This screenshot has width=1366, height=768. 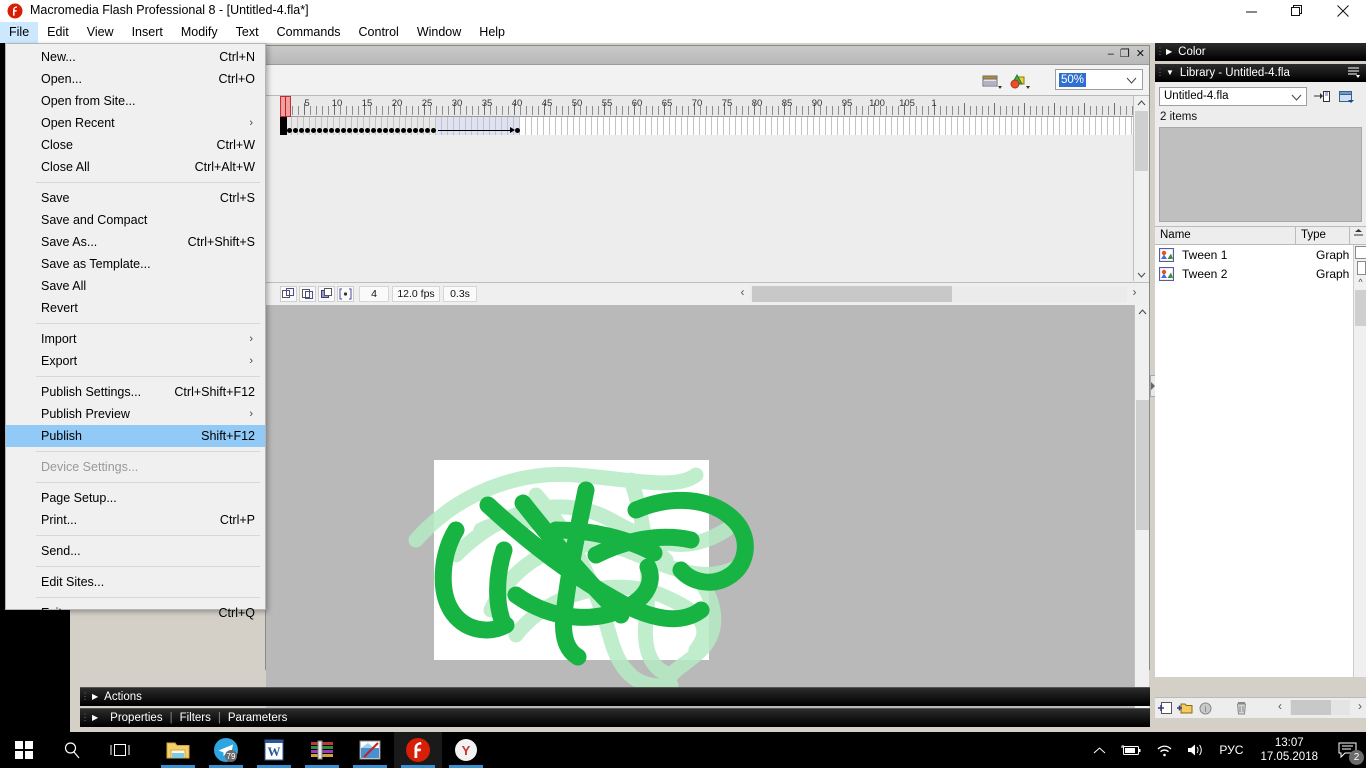 I want to click on minimize-icon, so click(x=1251, y=11).